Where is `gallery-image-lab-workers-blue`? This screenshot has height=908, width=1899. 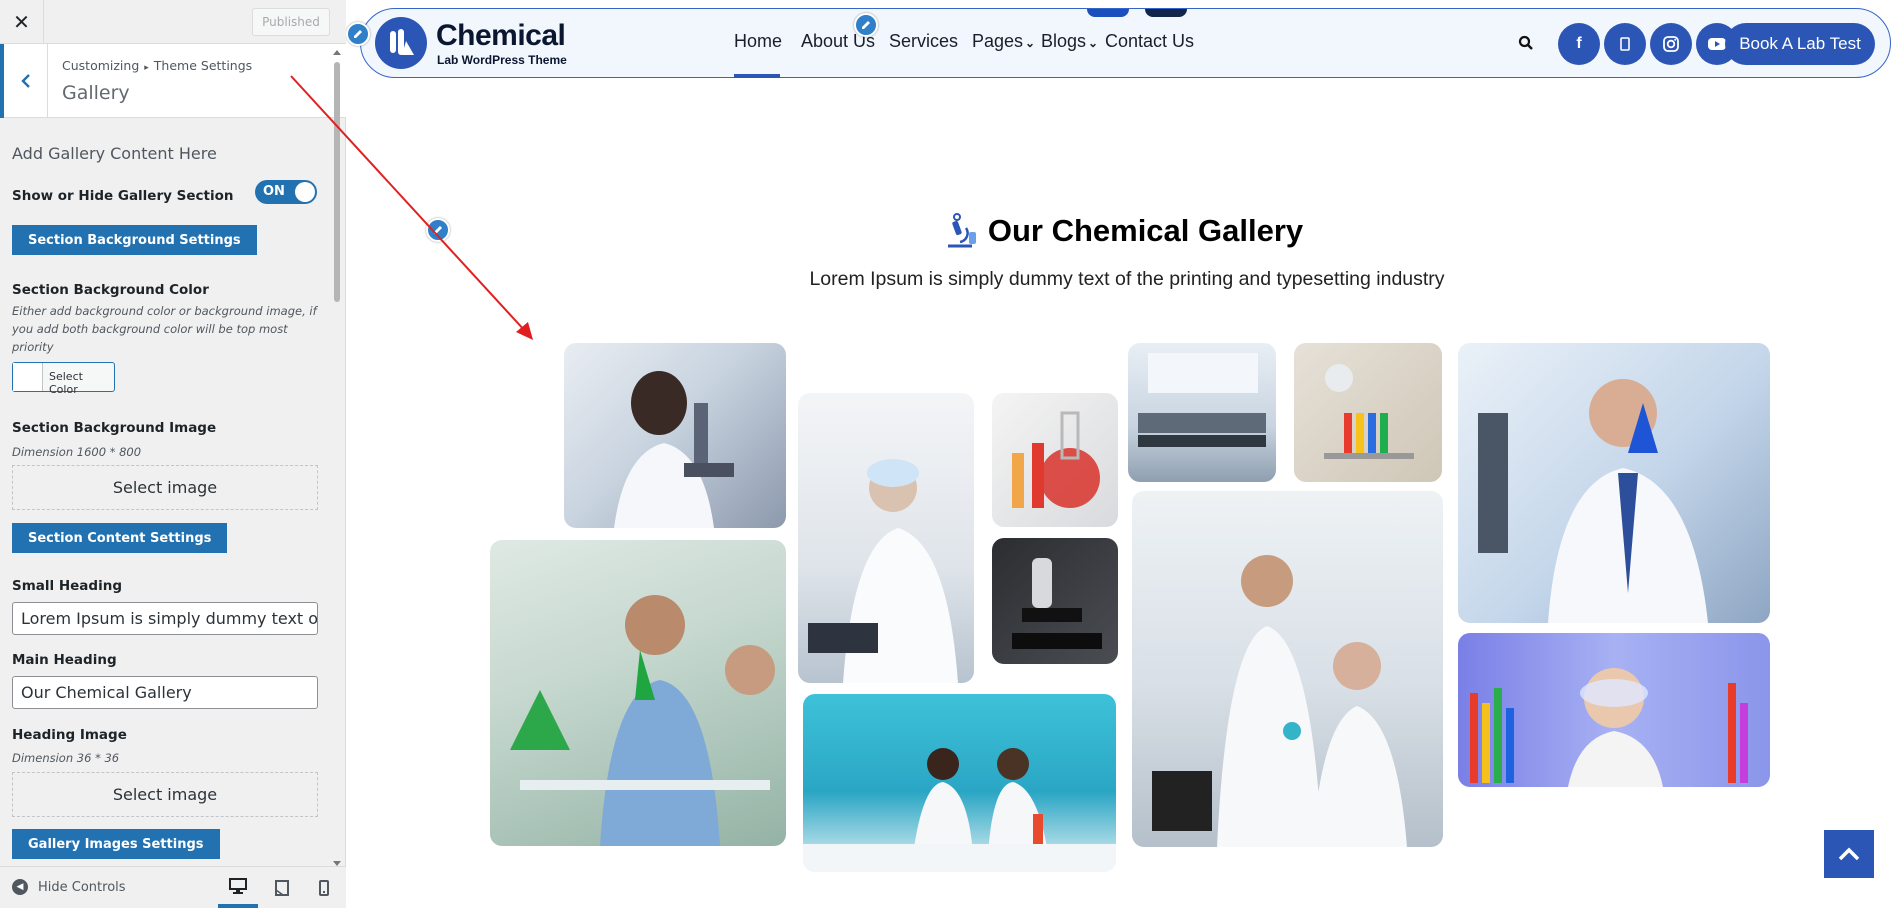 gallery-image-lab-workers-blue is located at coordinates (959, 783).